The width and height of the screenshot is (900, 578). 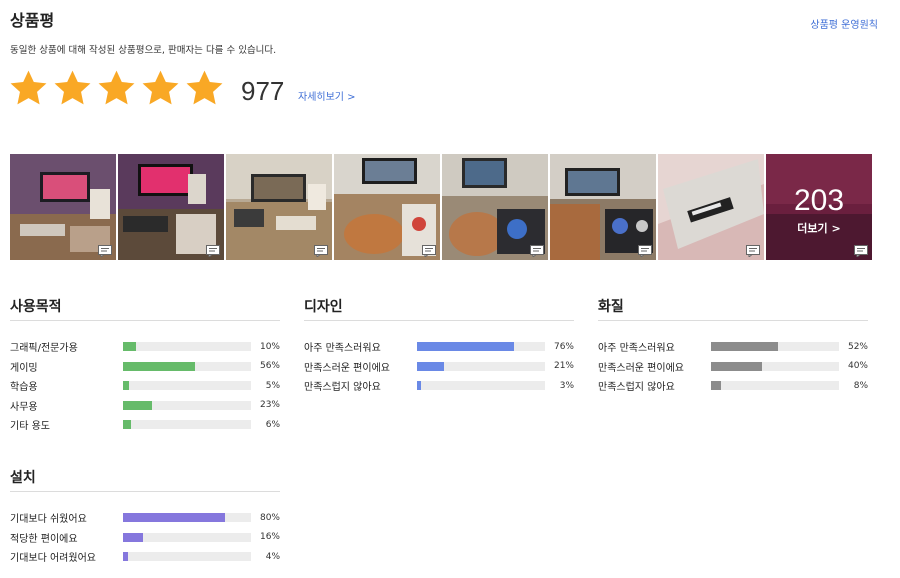 I want to click on stat-row: 아주 만족스러워요 52%, so click(x=733, y=347).